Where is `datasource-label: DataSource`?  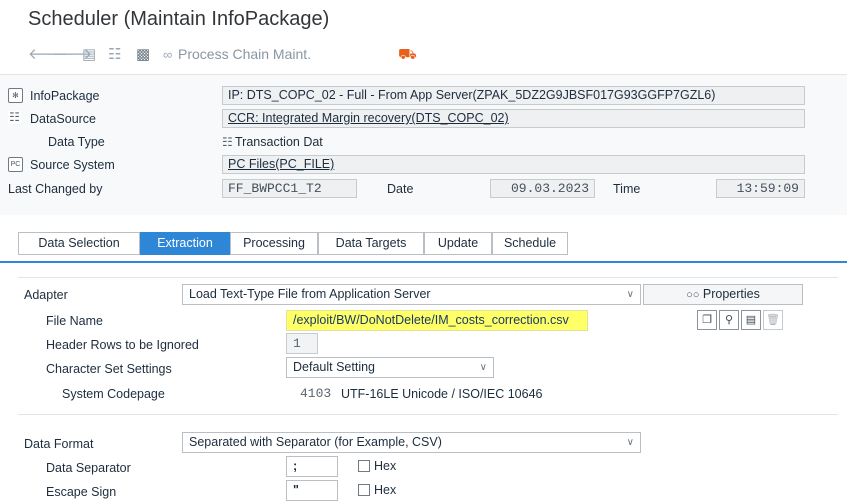
datasource-label: DataSource is located at coordinates (63, 119).